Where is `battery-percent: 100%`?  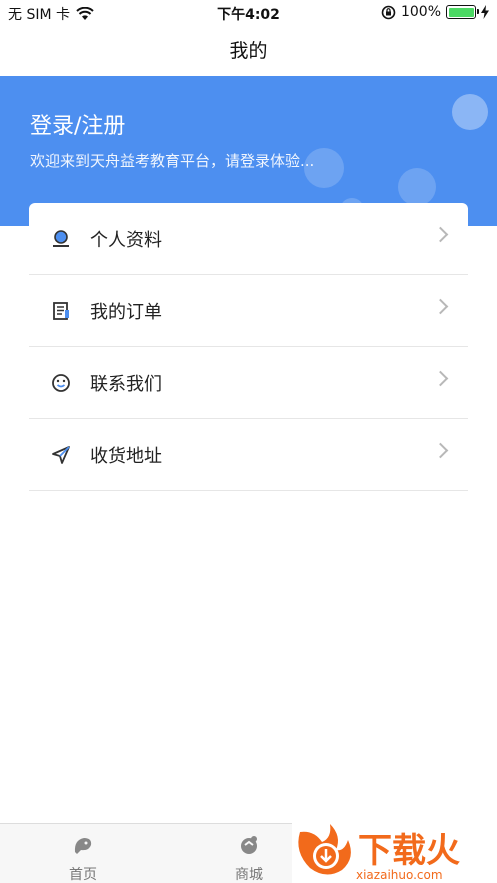
battery-percent: 100% is located at coordinates (420, 12).